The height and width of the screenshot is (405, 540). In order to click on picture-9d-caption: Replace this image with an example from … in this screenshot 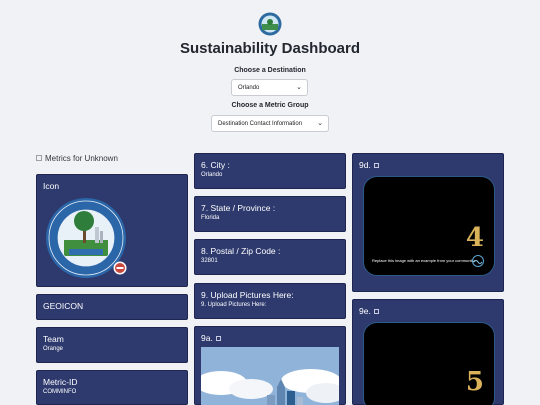, I will do `click(423, 260)`.